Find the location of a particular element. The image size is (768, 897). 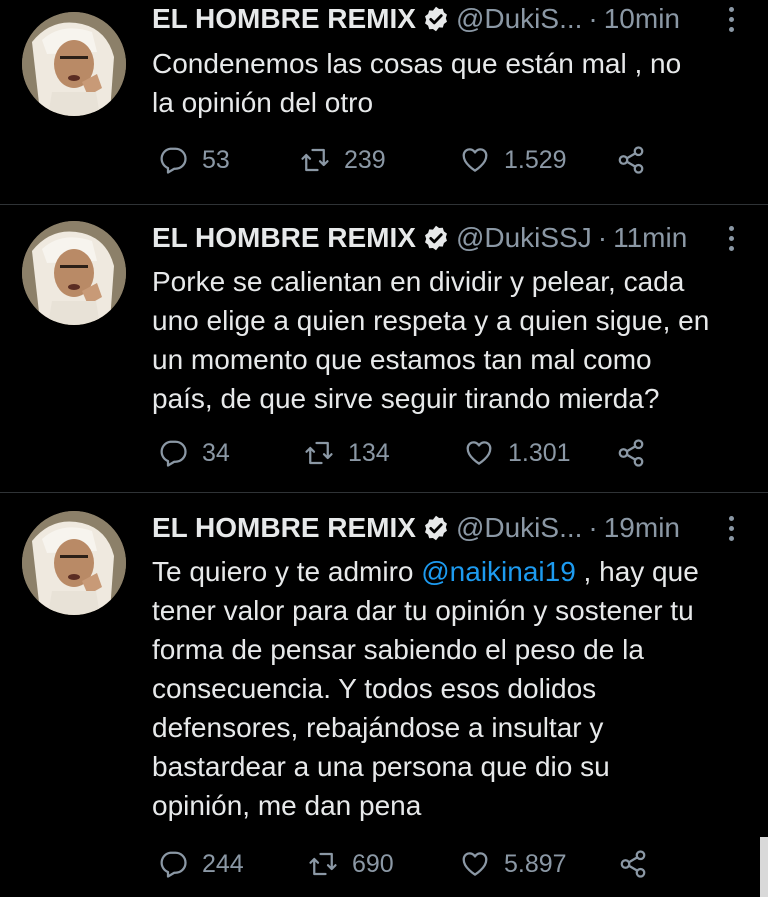

like-button: 1.301 is located at coordinates (517, 453).